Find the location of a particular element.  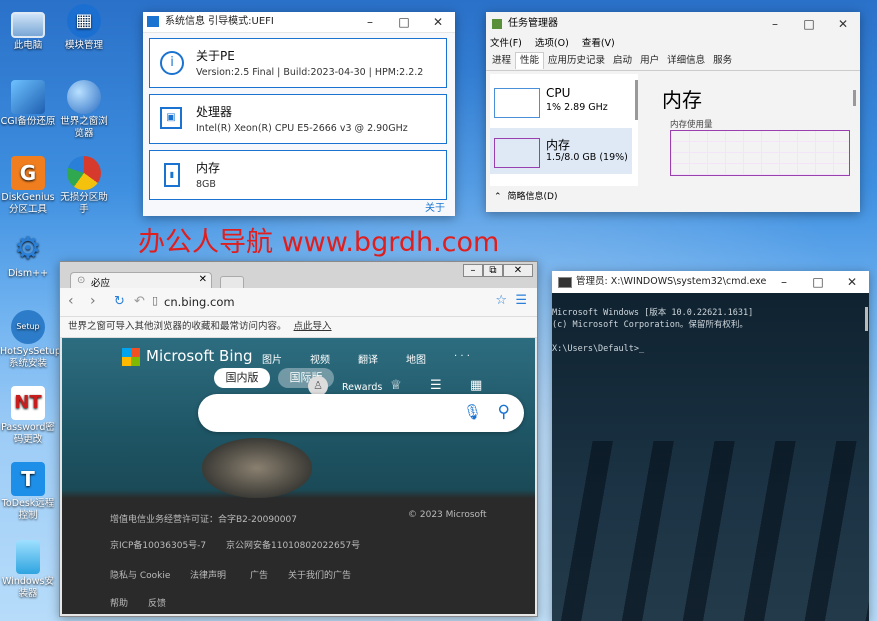

import-bar: 世界之窗可导入其他浏览器的收藏和最常访问内容。 点此导入 is located at coordinates (298, 327).